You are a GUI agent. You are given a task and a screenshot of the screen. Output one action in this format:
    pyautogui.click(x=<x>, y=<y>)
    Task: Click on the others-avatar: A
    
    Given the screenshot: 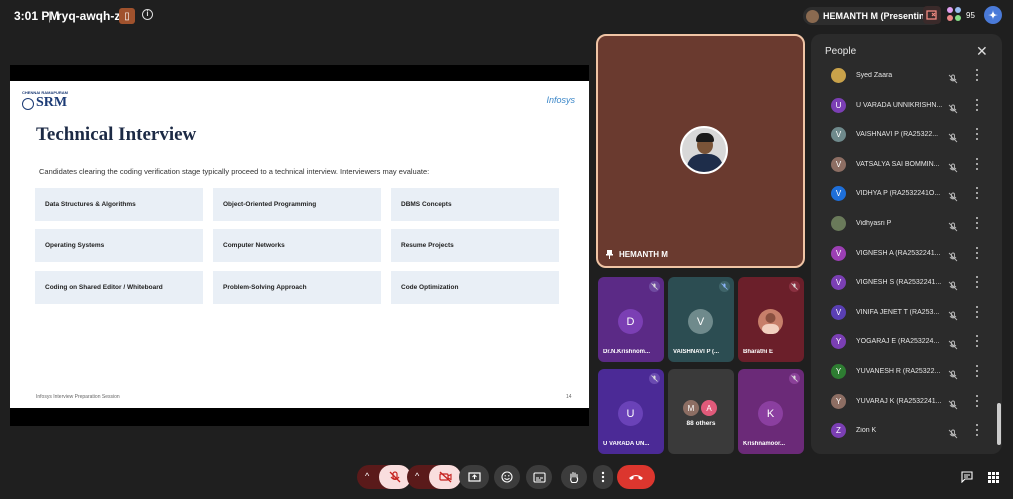 What is the action you would take?
    pyautogui.click(x=709, y=408)
    